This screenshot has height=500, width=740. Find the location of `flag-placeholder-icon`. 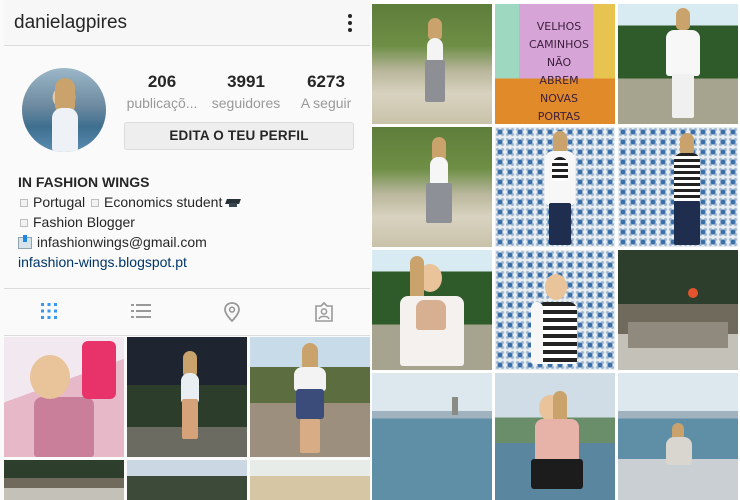

flag-placeholder-icon is located at coordinates (24, 202).